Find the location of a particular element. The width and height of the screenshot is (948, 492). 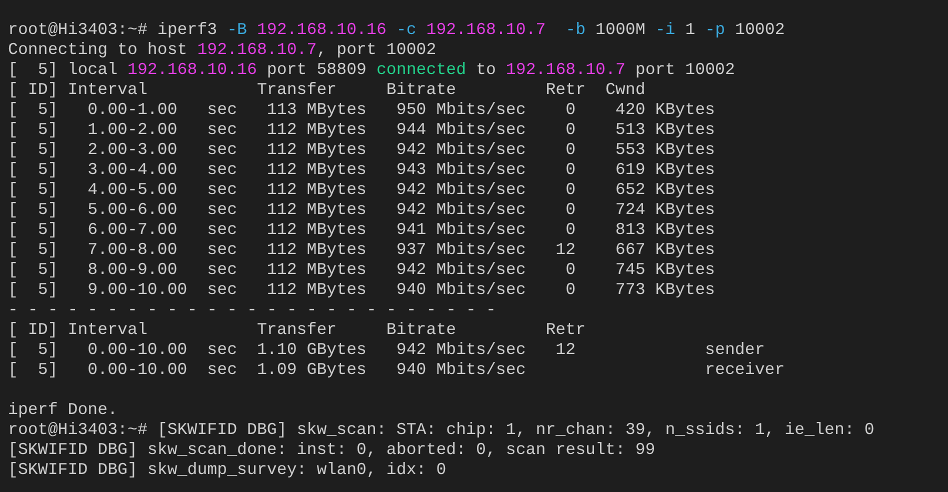

terminal-line: [ 5] 8.00-9.00 sec 112 MBytes 942 Mbits/sec 0 745 KBytes is located at coordinates (362, 270).